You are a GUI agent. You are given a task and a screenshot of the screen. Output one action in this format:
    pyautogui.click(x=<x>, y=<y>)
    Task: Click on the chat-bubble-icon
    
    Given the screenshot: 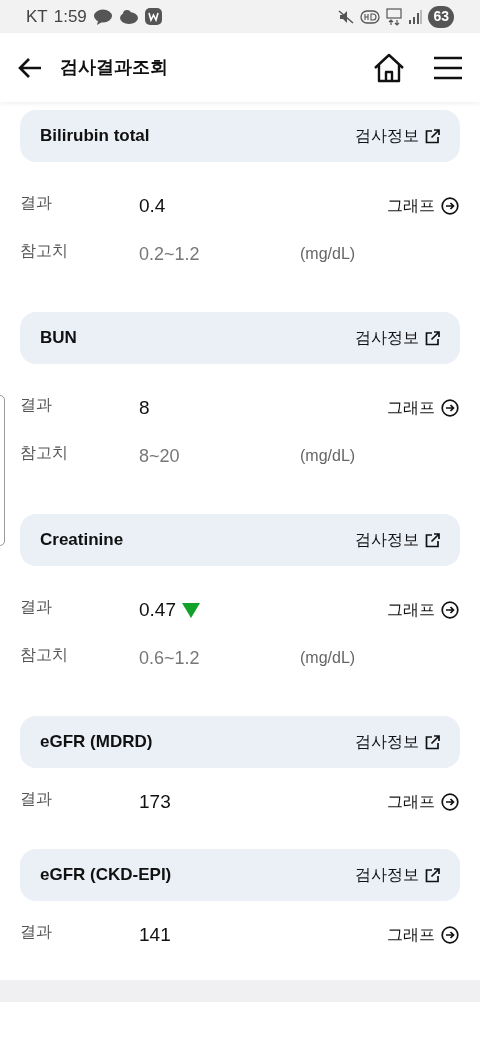 What is the action you would take?
    pyautogui.click(x=102, y=16)
    